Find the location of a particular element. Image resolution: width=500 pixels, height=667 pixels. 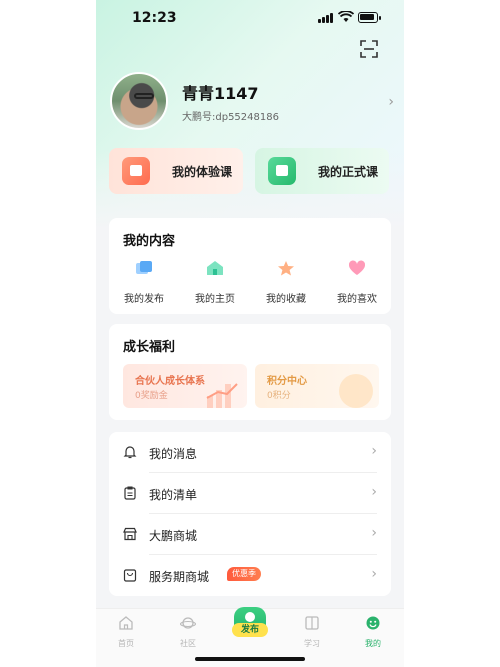

menu-item-store-label: 大鹏商城 is located at coordinates (173, 536).